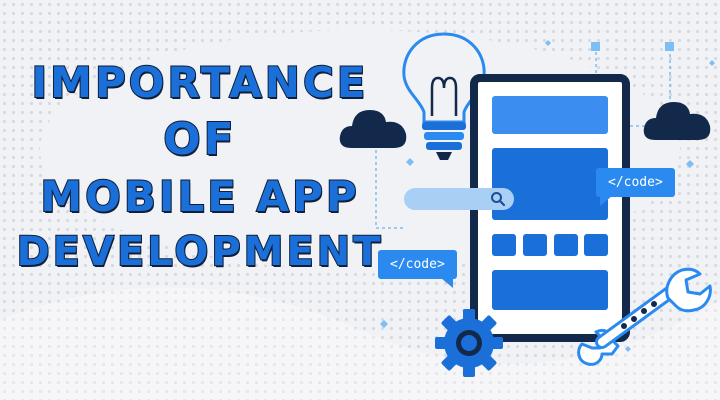 Image resolution: width=720 pixels, height=400 pixels. What do you see at coordinates (469, 343) in the screenshot?
I see `gear-icon` at bounding box center [469, 343].